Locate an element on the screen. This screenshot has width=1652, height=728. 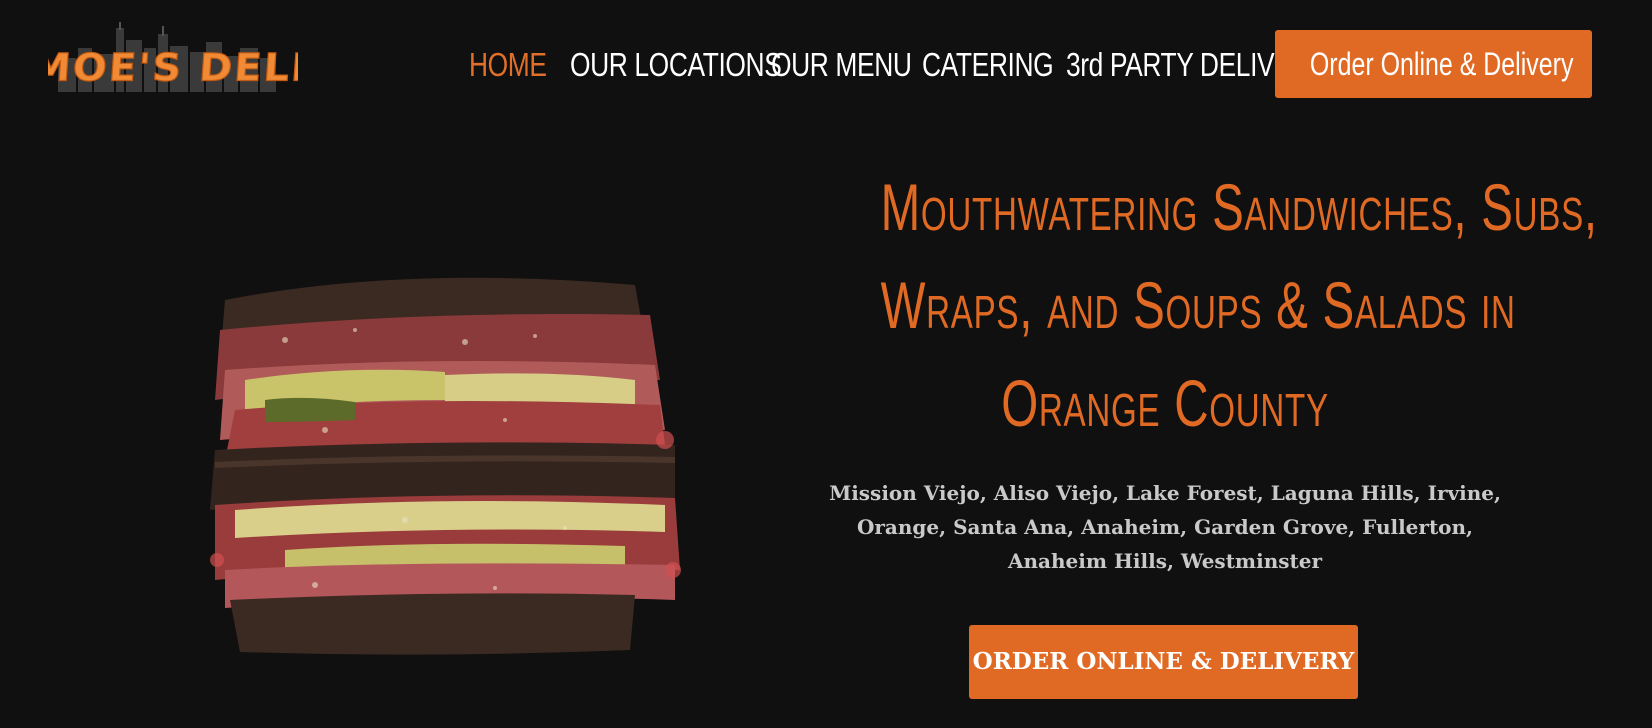
nav-our-menu: OUR MENU is located at coordinates (841, 65).